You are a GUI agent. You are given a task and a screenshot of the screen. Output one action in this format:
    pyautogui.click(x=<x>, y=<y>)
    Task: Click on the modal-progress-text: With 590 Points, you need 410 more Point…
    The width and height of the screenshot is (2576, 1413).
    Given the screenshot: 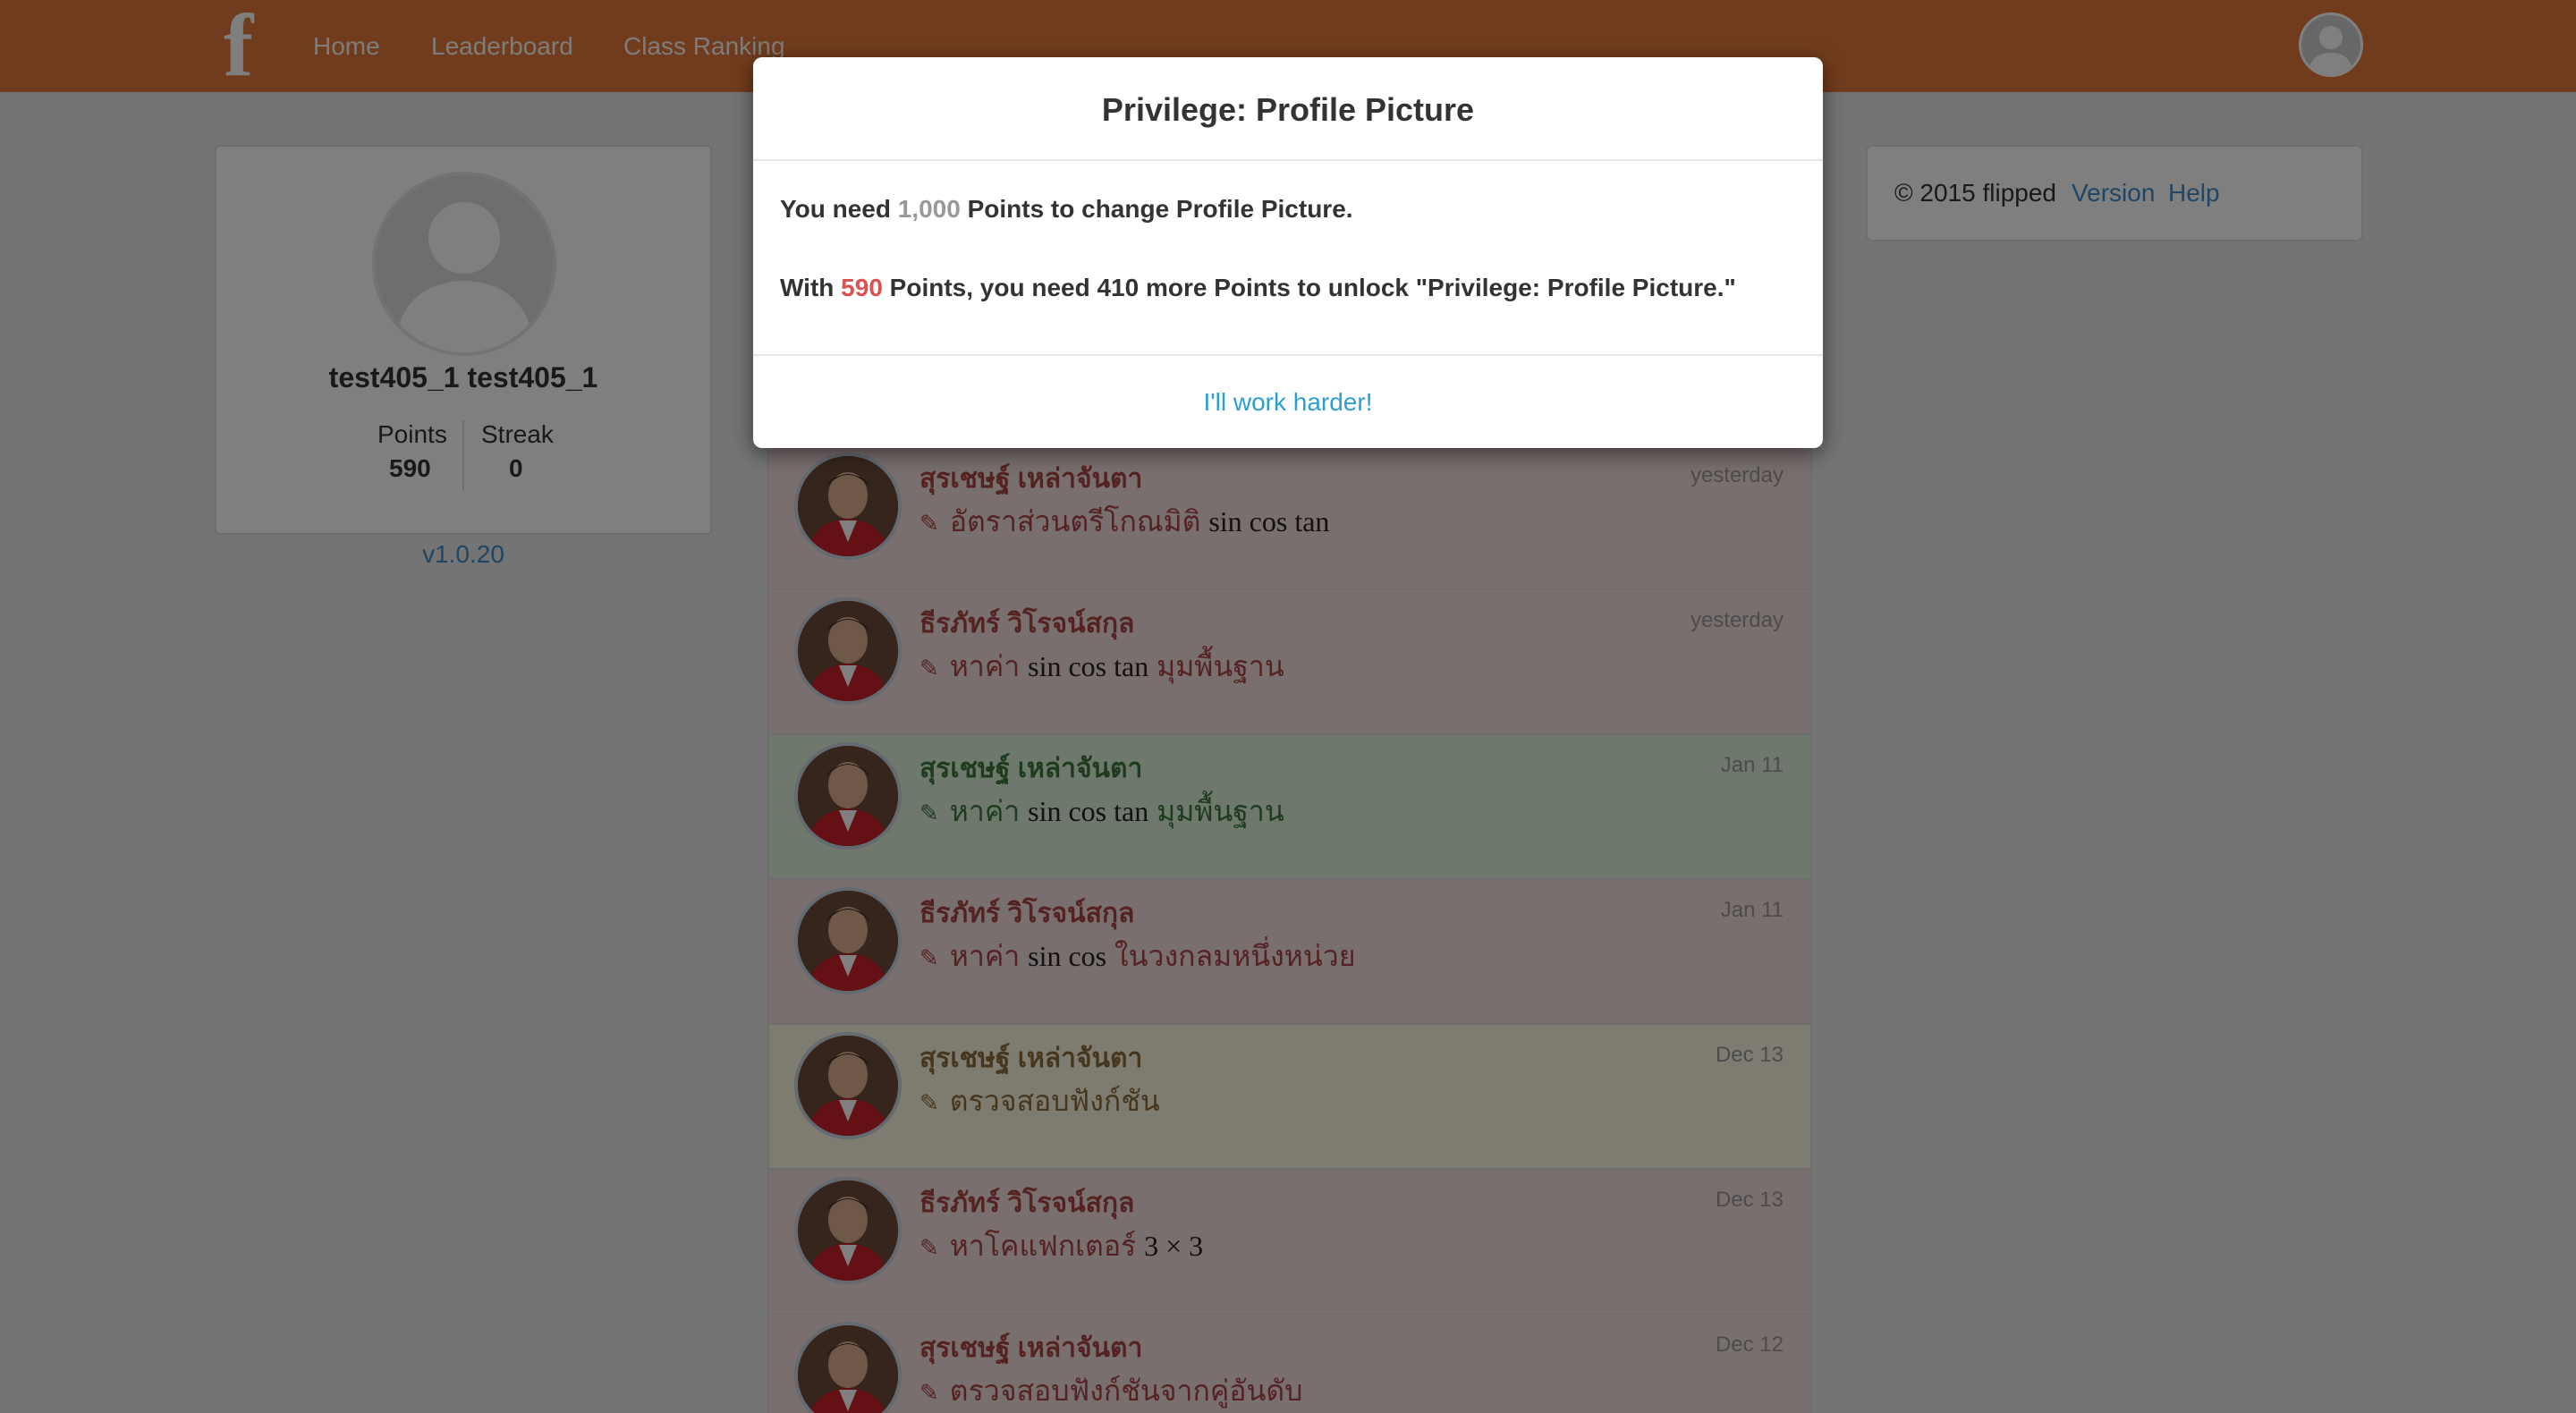 What is the action you would take?
    pyautogui.click(x=1258, y=288)
    